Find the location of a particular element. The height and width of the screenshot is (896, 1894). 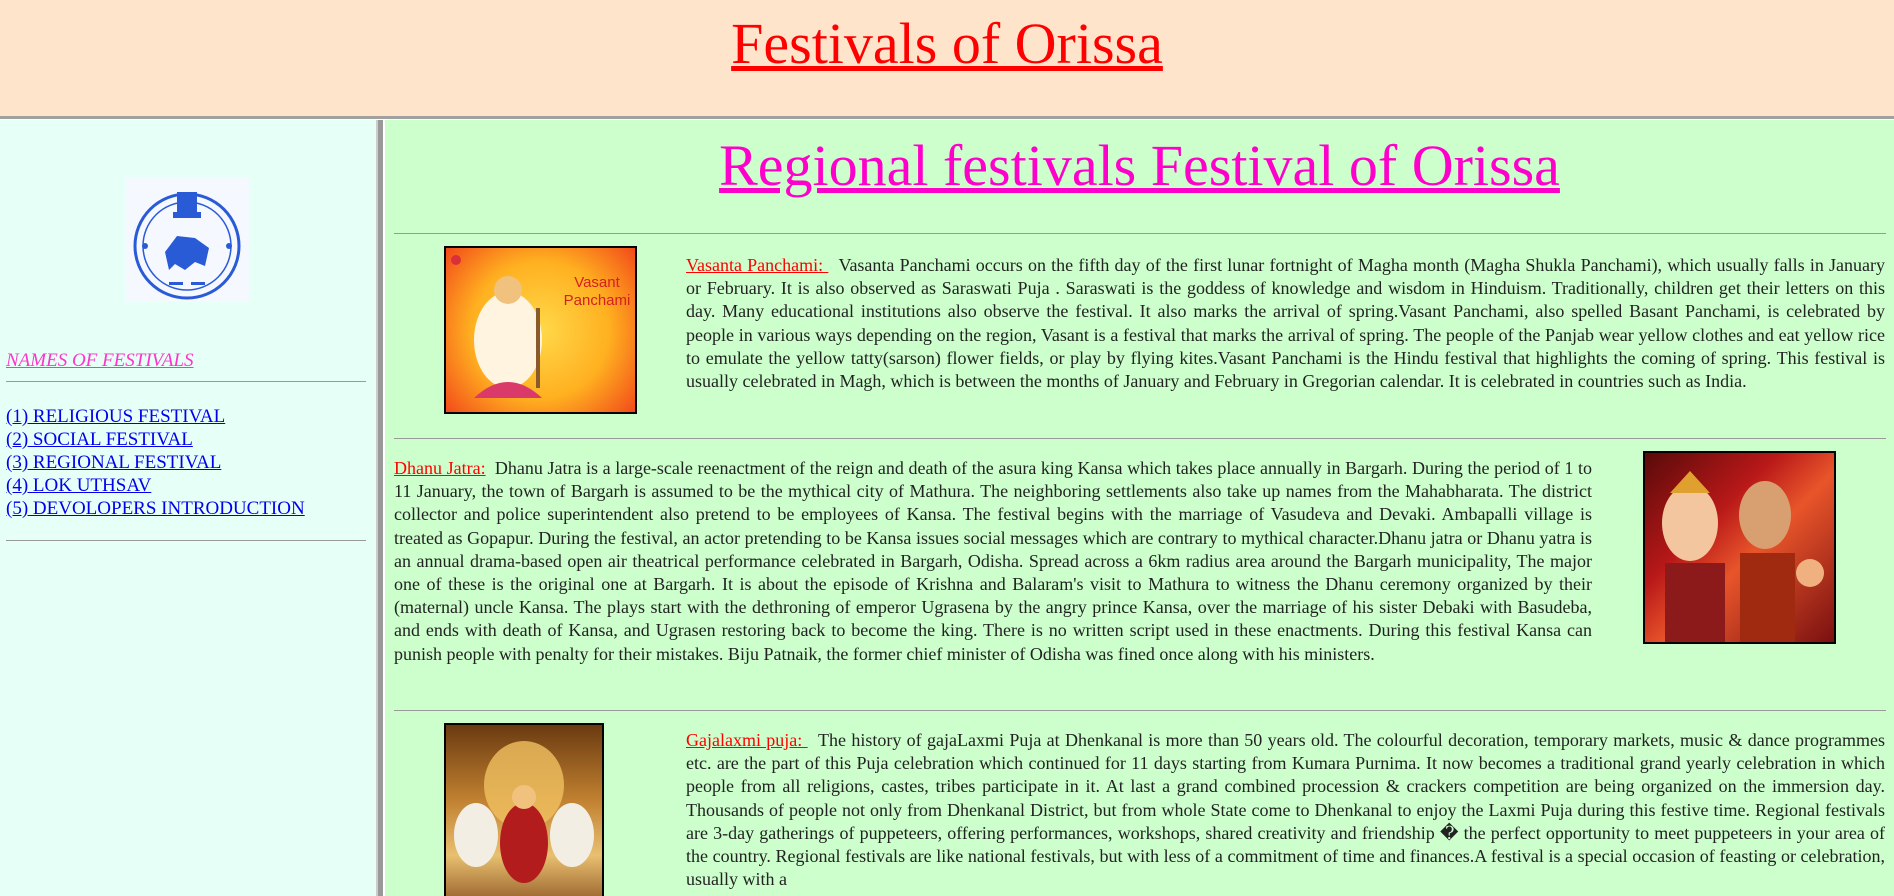

nav-item-developers: (5) DEVOLOPERS INTRODUCTION is located at coordinates (155, 508).